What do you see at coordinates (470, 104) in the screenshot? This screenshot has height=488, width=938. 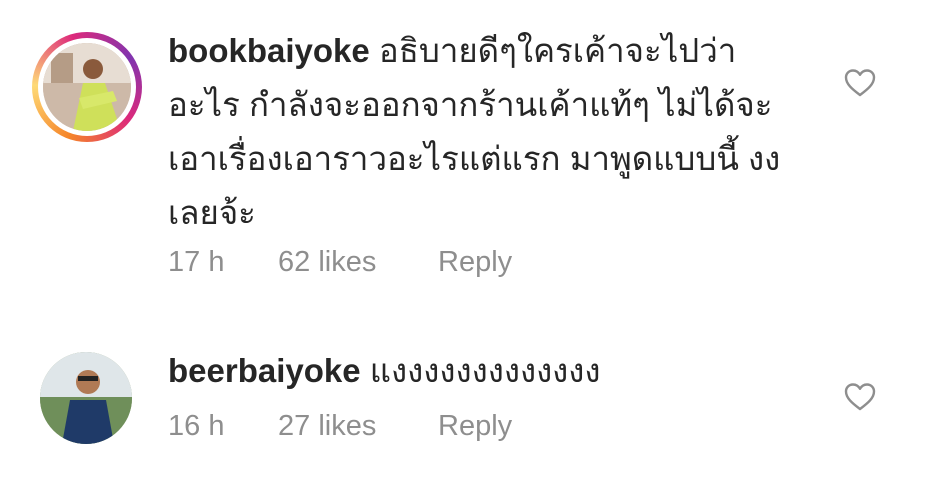 I see `comment-text-line: อะไร กำลังจะออกจากร้านเค้าแท้ๆ ไม่ได้จะ` at bounding box center [470, 104].